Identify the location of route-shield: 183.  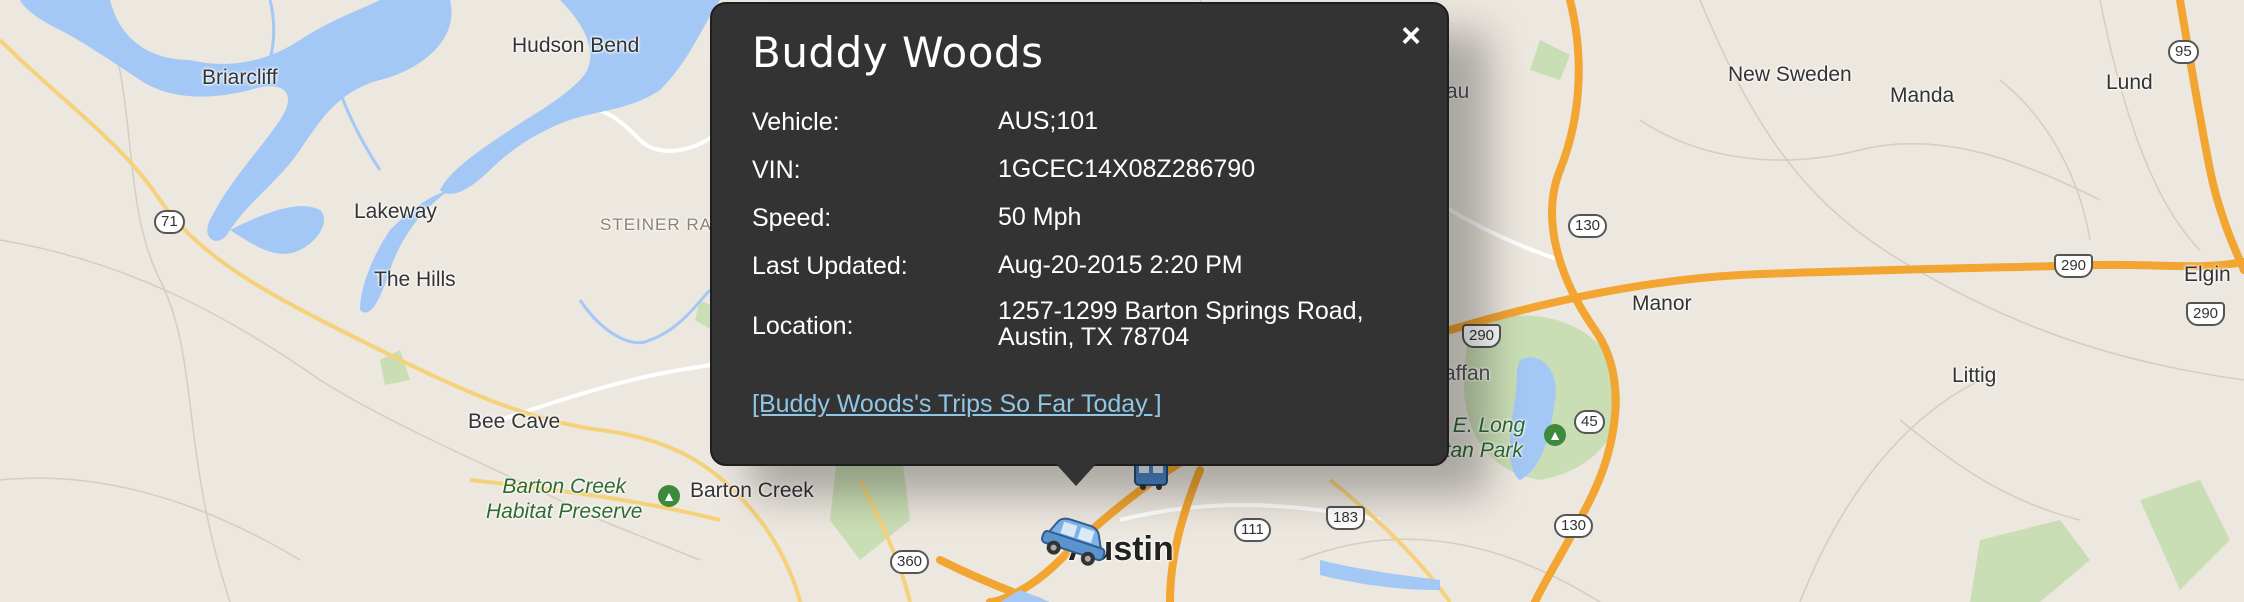
(1346, 518).